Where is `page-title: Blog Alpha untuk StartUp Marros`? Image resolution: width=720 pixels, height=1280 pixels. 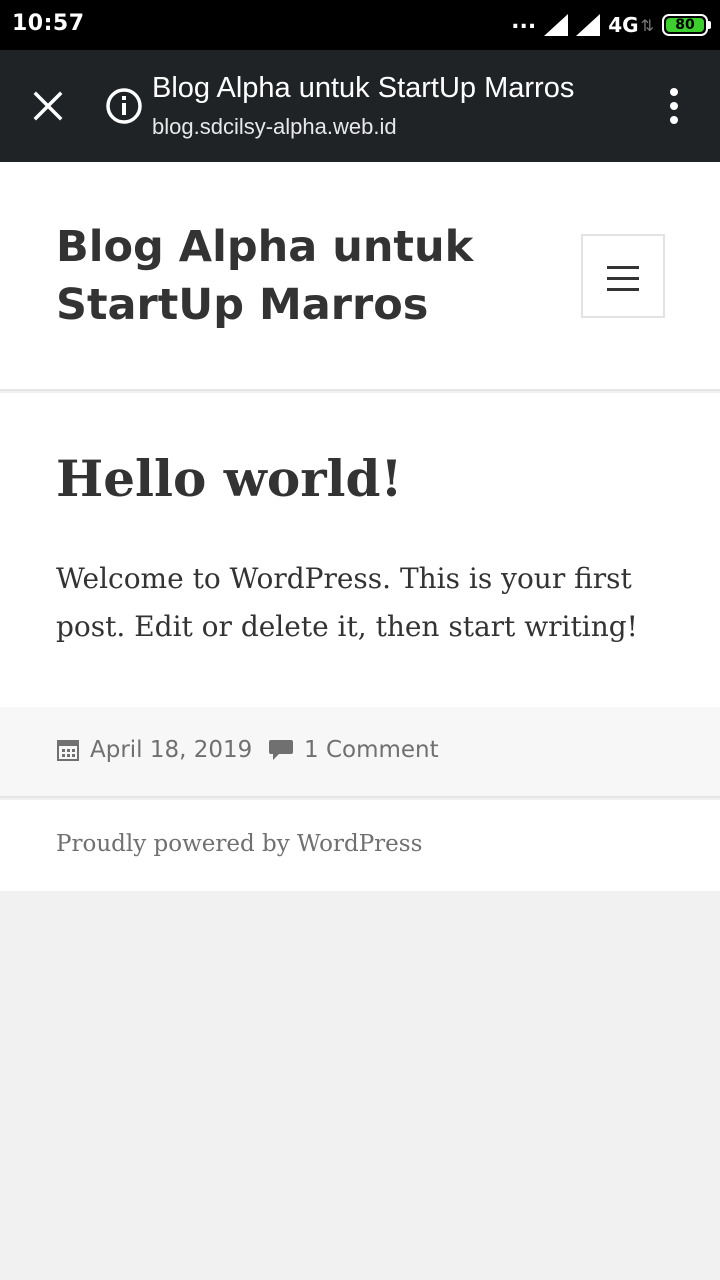
page-title: Blog Alpha untuk StartUp Marros is located at coordinates (363, 88).